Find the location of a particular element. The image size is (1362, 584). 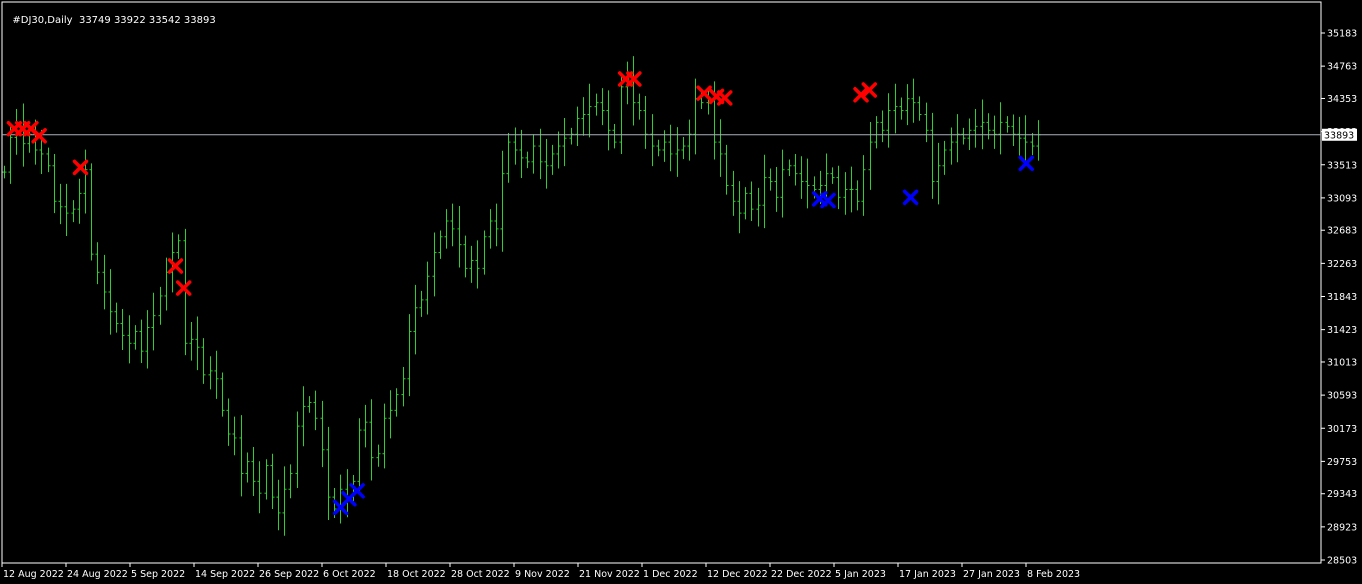

x-axis-tick-label: 1 Dec 2022 is located at coordinates (670, 574).